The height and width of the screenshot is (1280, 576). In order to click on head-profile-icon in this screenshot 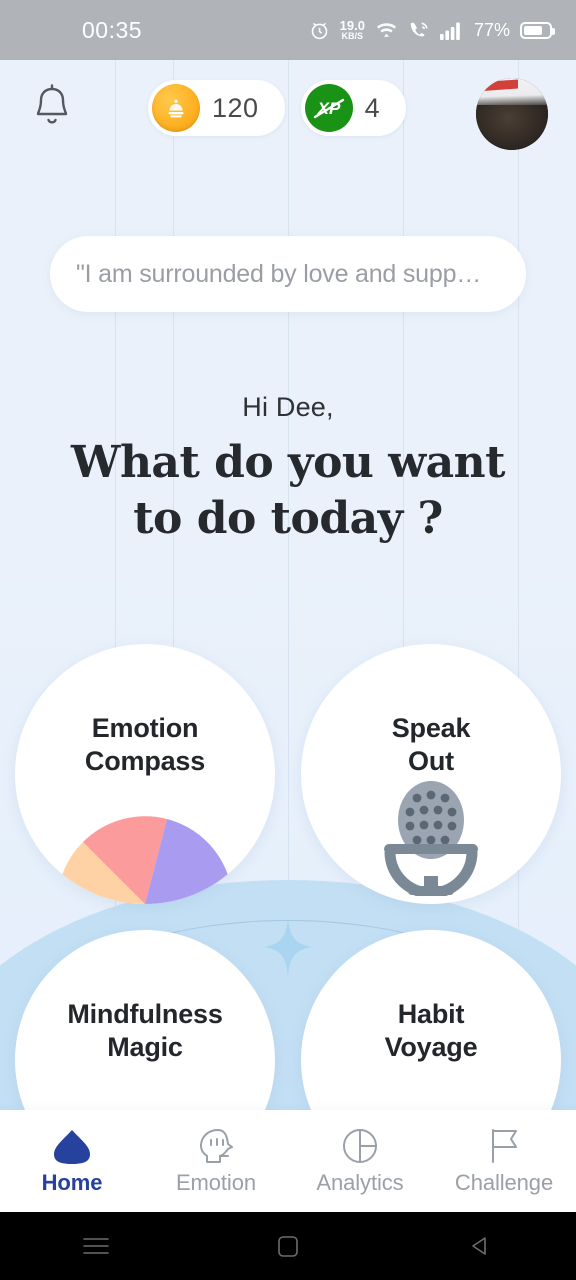, I will do `click(216, 1146)`.